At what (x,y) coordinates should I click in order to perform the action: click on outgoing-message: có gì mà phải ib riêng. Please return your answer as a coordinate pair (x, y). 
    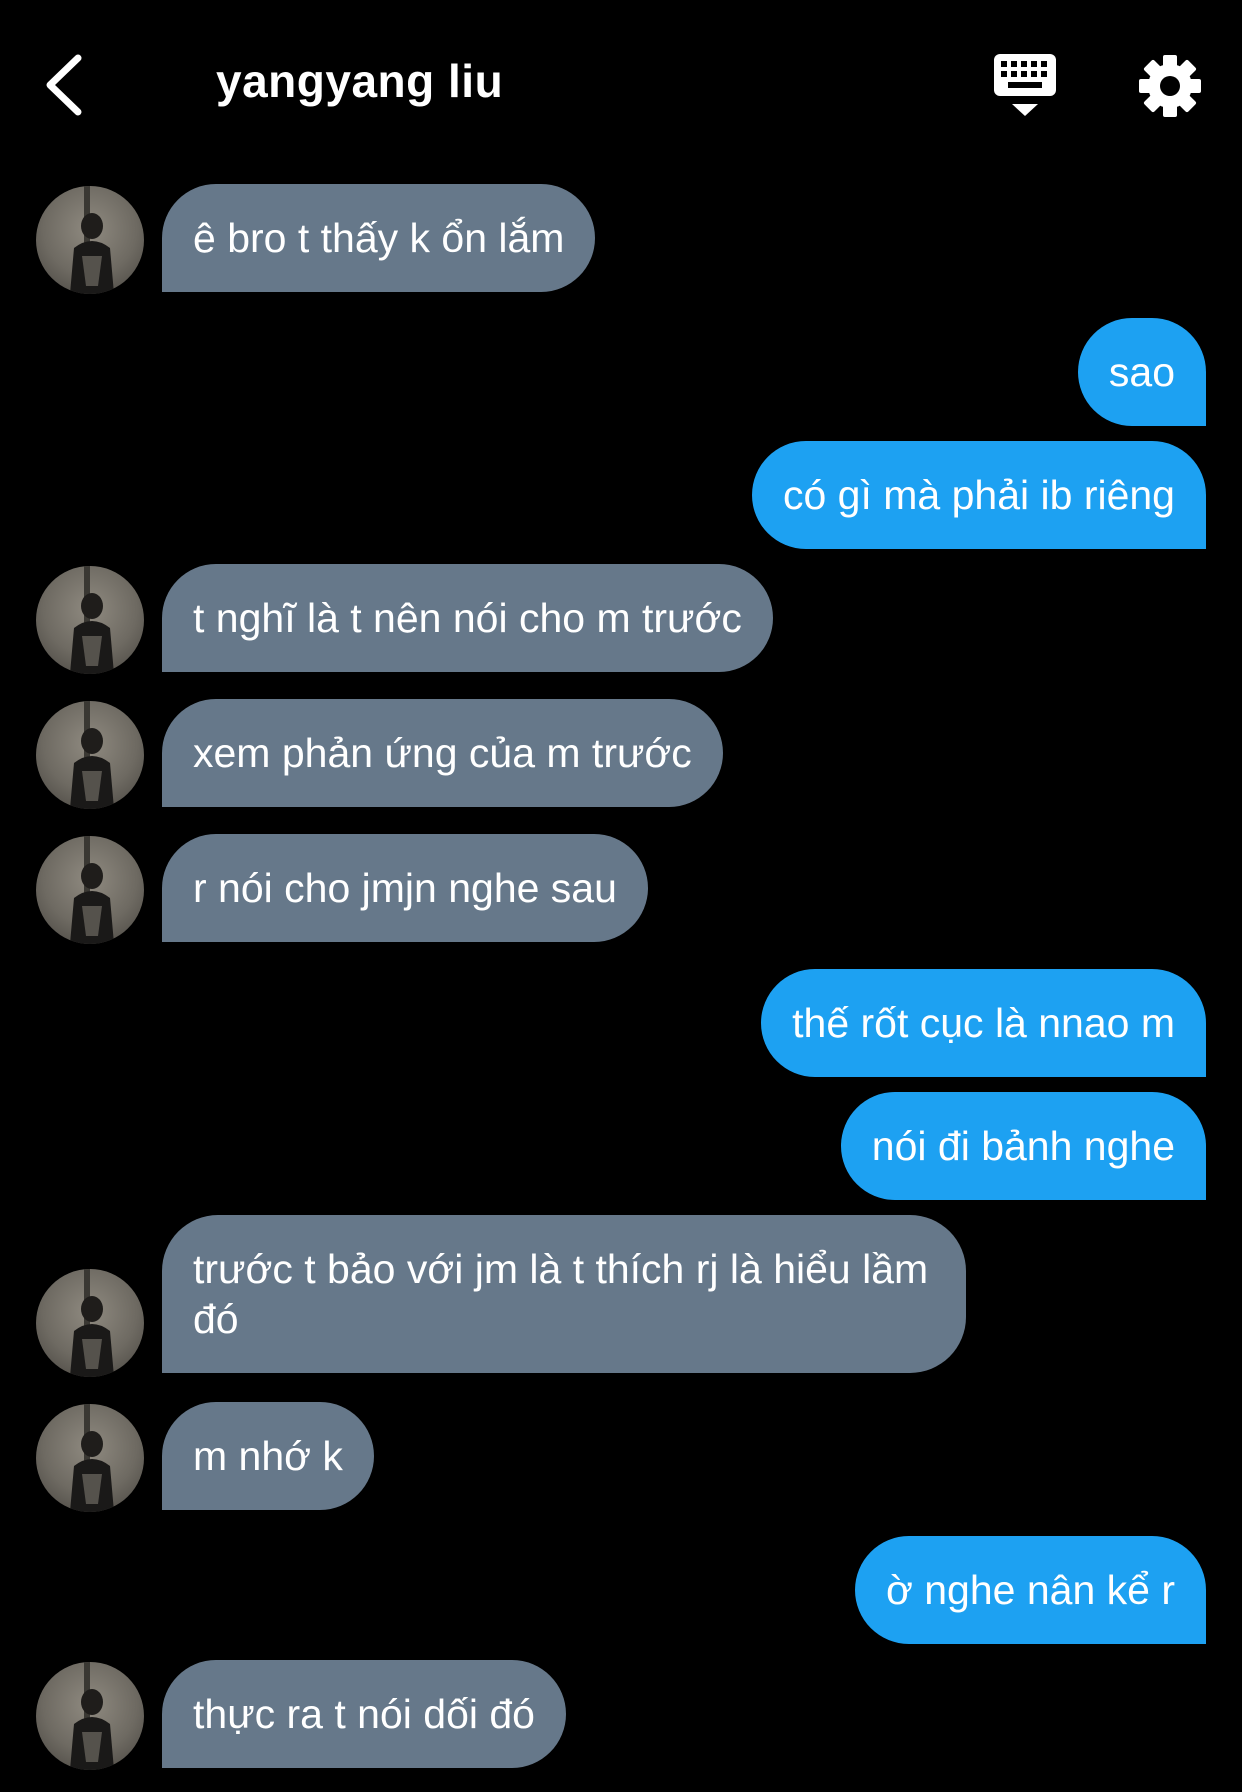
    Looking at the image, I should click on (978, 495).